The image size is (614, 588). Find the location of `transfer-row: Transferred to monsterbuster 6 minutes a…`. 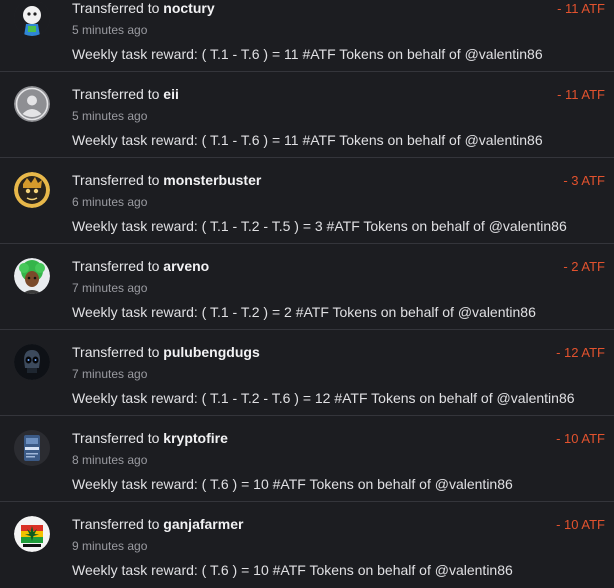

transfer-row: Transferred to monsterbuster 6 minutes a… is located at coordinates (307, 201).